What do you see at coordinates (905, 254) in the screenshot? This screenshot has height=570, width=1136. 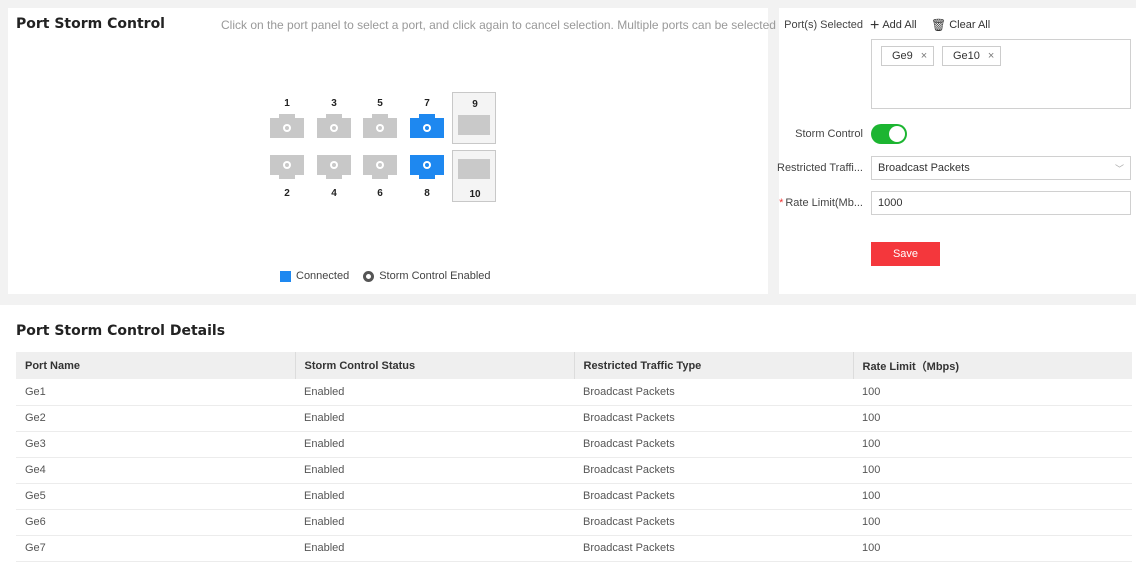 I see `save-button: Save` at bounding box center [905, 254].